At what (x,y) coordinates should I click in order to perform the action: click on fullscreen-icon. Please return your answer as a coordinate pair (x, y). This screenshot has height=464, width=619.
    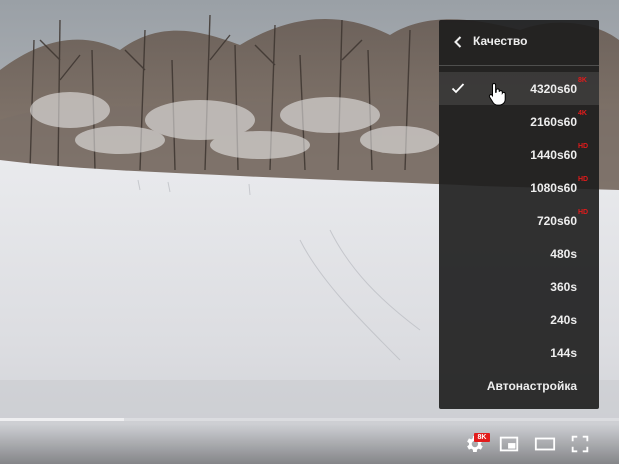
    Looking at the image, I should click on (580, 444).